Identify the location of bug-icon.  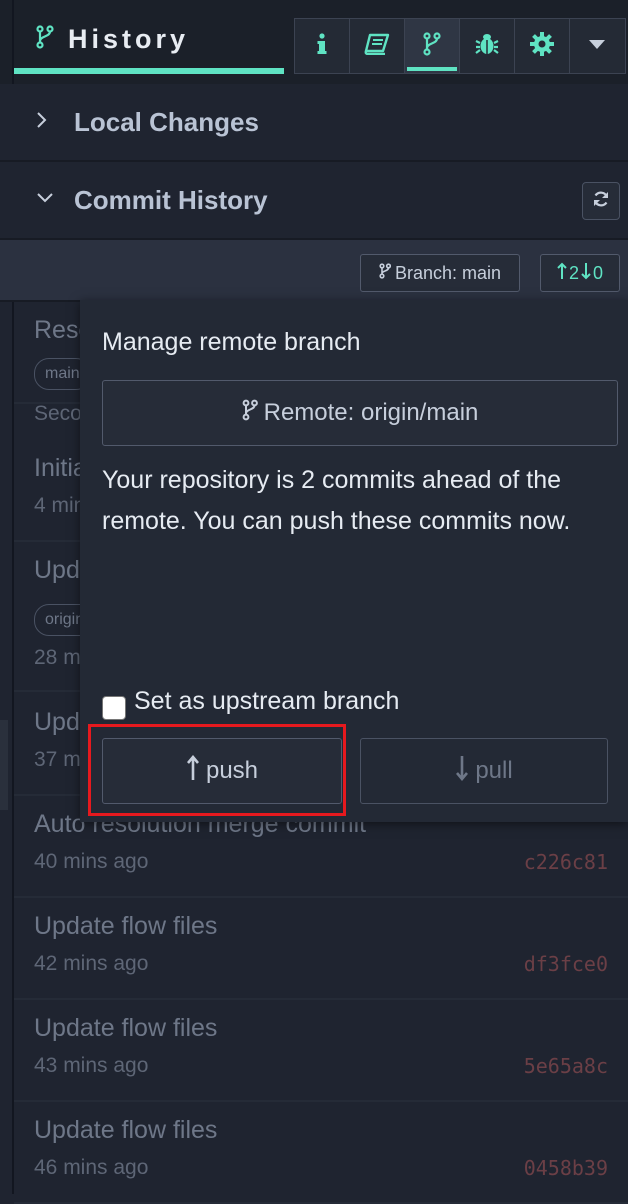
(487, 46).